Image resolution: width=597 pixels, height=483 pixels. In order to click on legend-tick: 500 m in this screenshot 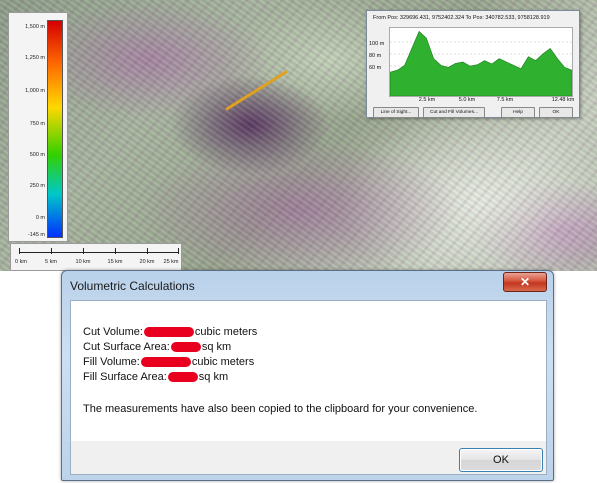, I will do `click(37, 155)`.